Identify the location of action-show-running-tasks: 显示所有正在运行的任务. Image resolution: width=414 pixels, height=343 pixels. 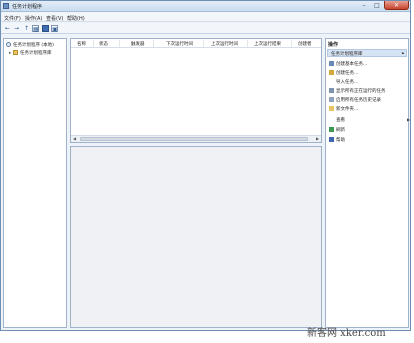
(357, 91).